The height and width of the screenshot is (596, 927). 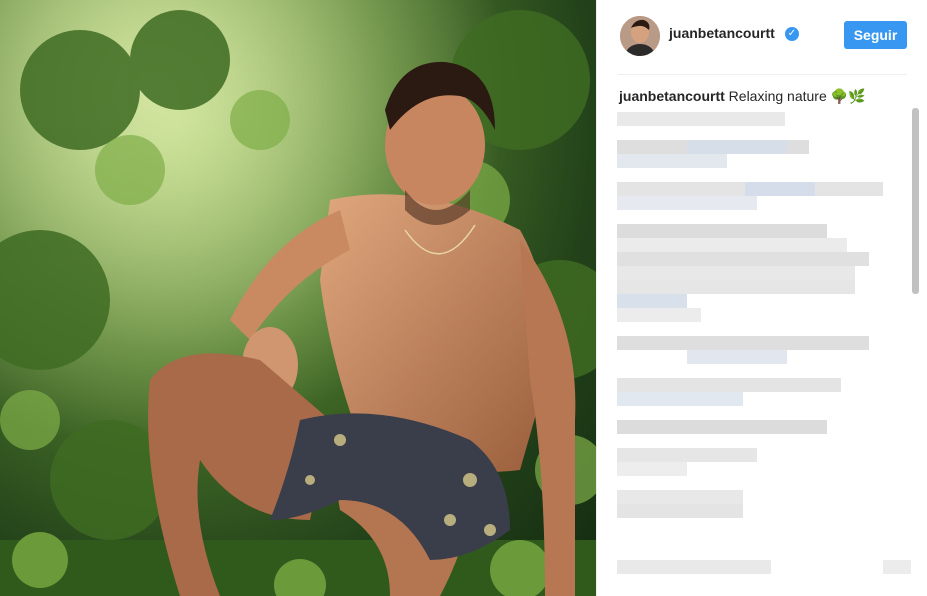 I want to click on post-header: juanbetancourtt ✓ Seguir, so click(x=762, y=37).